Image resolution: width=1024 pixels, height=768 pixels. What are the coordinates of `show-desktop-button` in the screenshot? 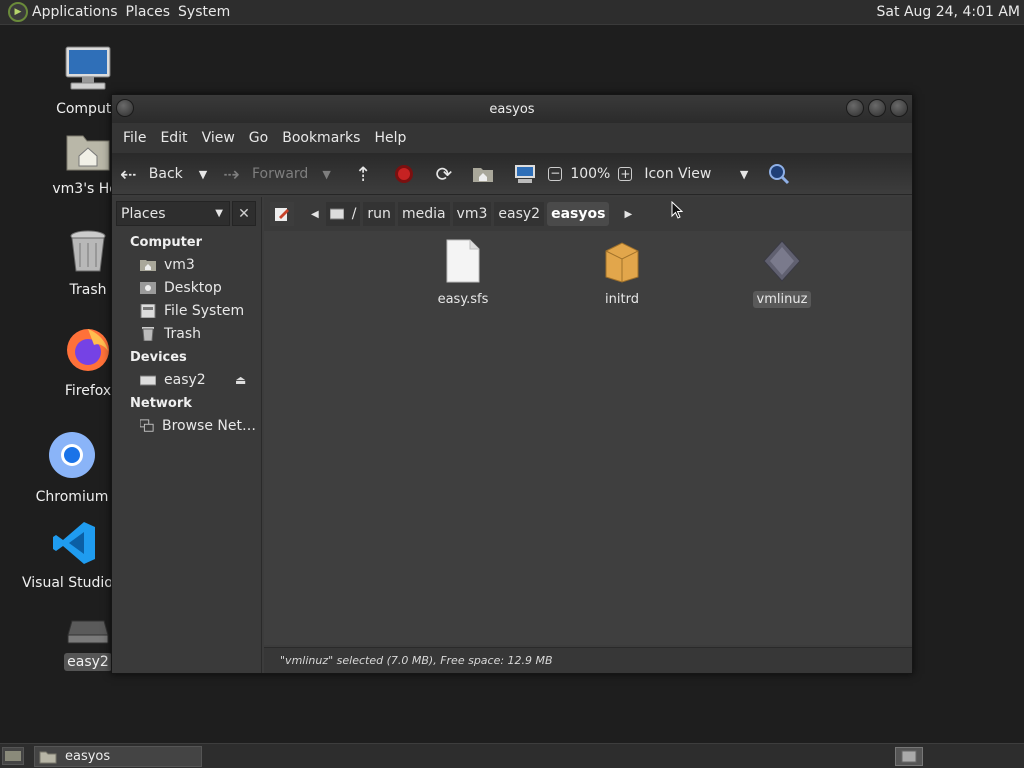 It's located at (13, 756).